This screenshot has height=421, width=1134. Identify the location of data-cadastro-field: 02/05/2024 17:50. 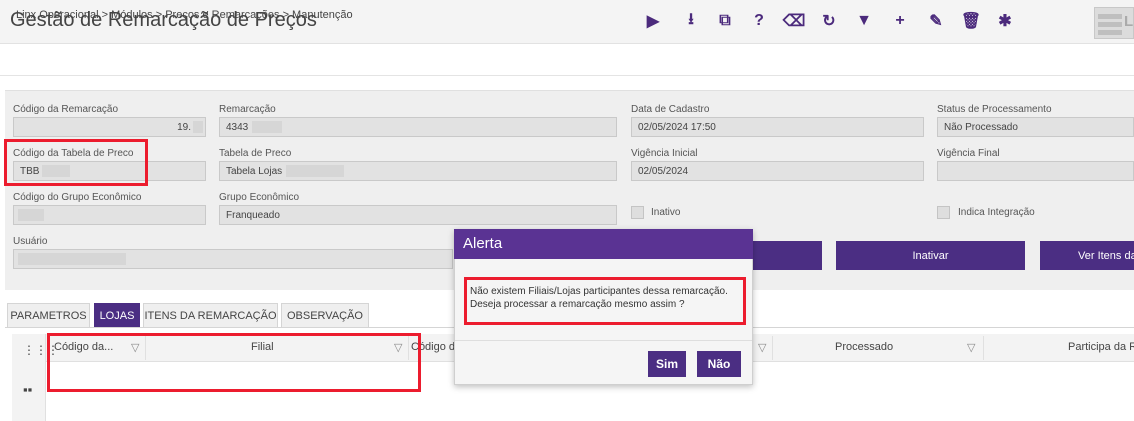
(777, 127).